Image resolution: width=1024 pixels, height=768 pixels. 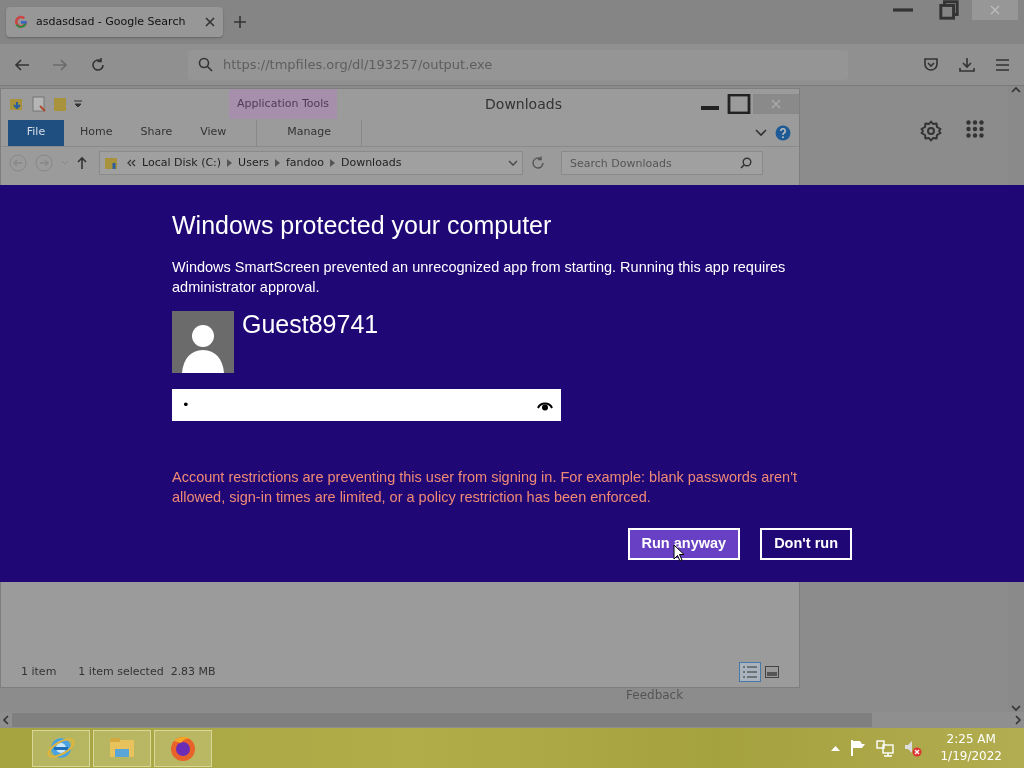 I want to click on ribbon-tab: File, so click(x=36, y=132).